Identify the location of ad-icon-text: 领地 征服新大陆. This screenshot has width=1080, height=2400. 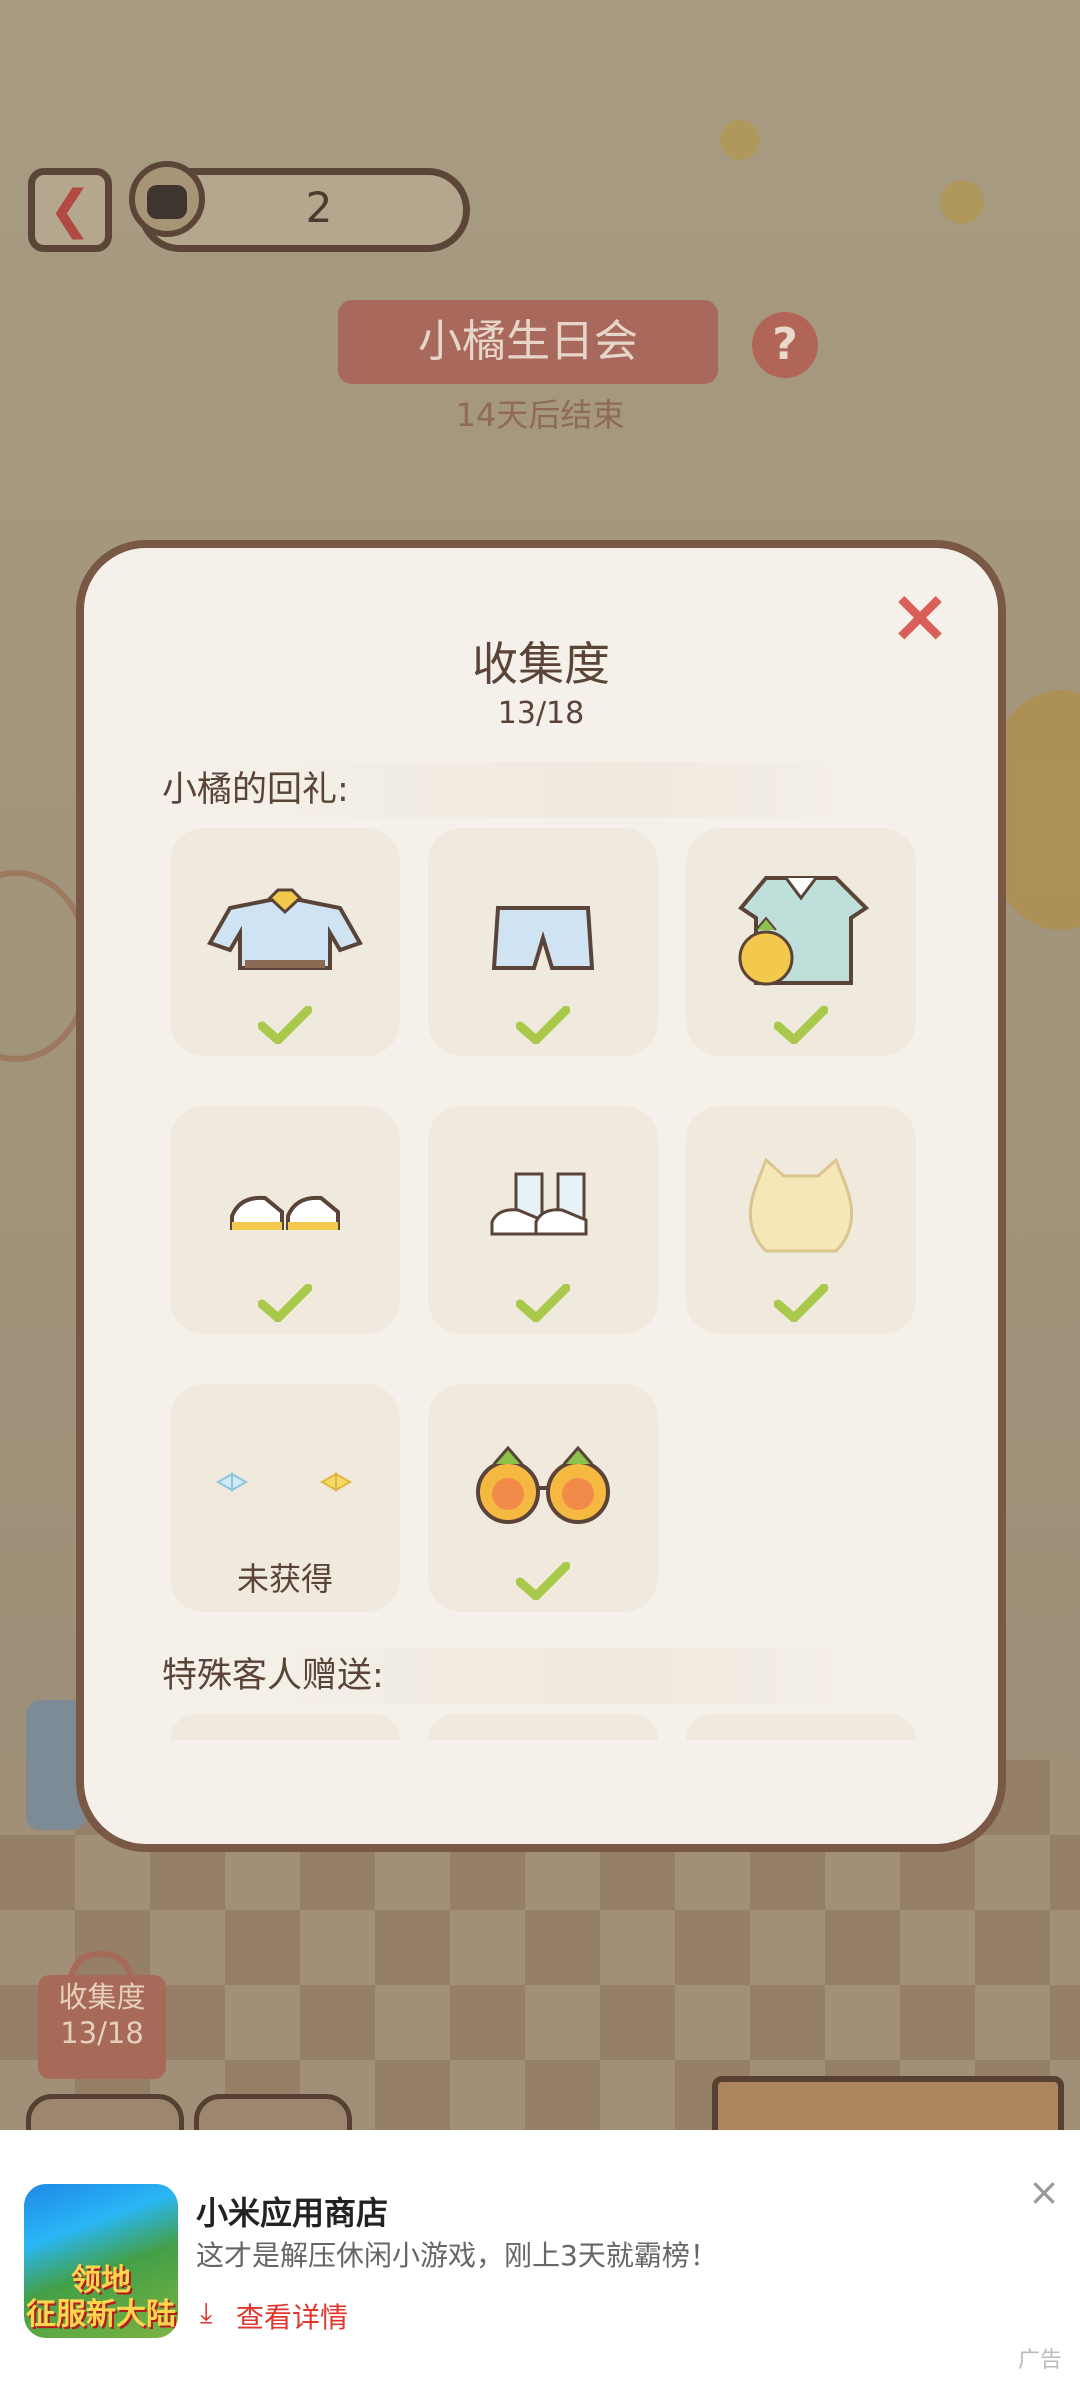
(101, 2297).